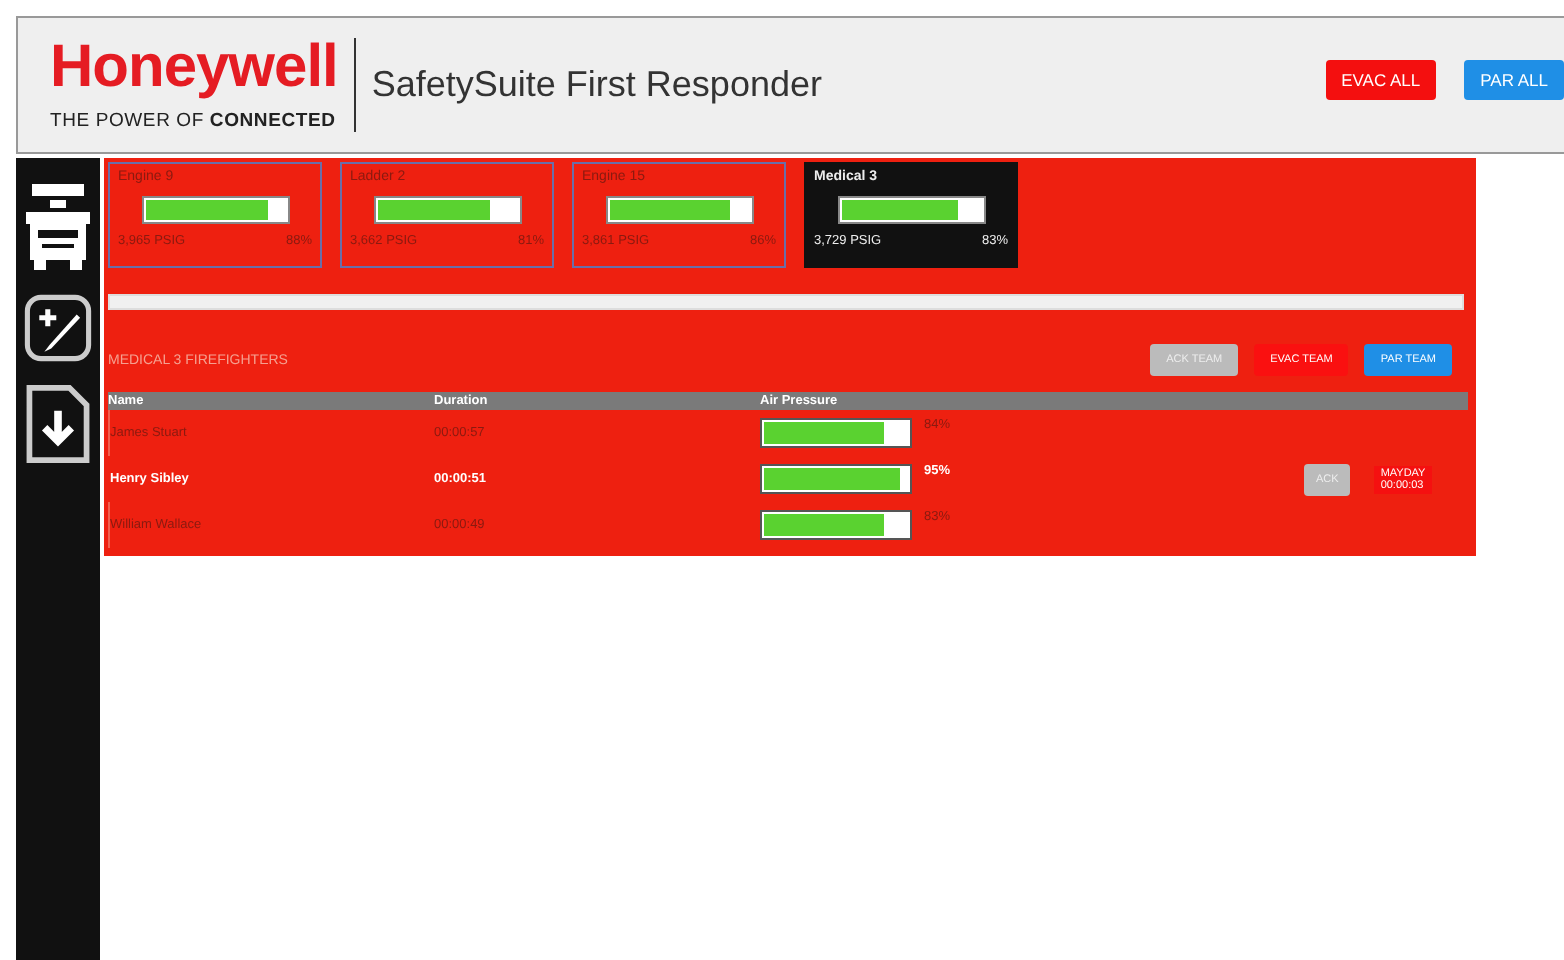  Describe the element at coordinates (1381, 79) in the screenshot. I see `evac-all-button: EVAC ALL` at that location.